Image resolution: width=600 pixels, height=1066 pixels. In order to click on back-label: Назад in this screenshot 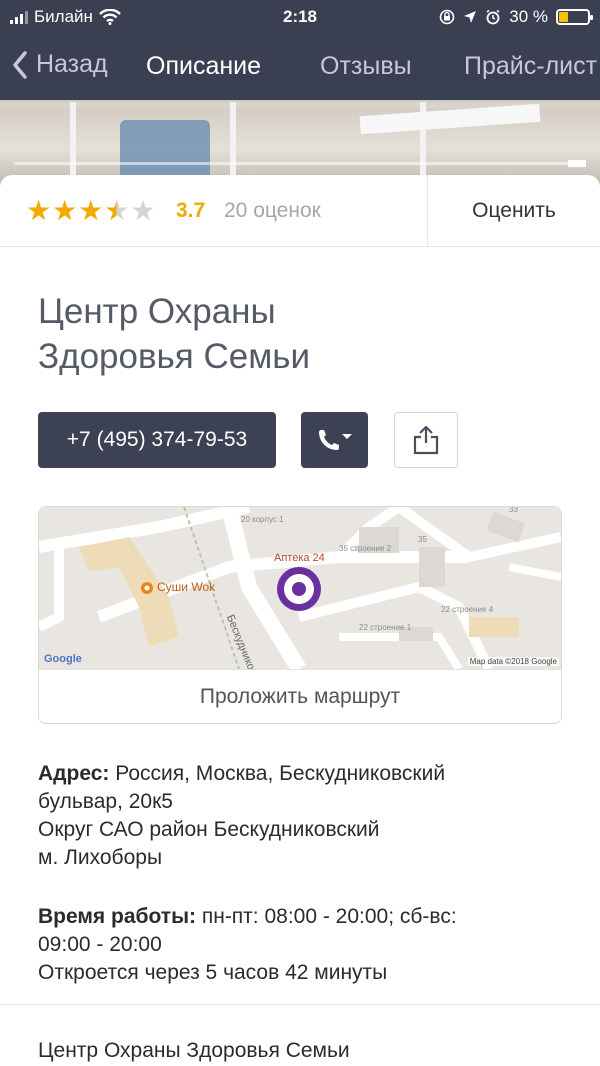, I will do `click(72, 64)`.